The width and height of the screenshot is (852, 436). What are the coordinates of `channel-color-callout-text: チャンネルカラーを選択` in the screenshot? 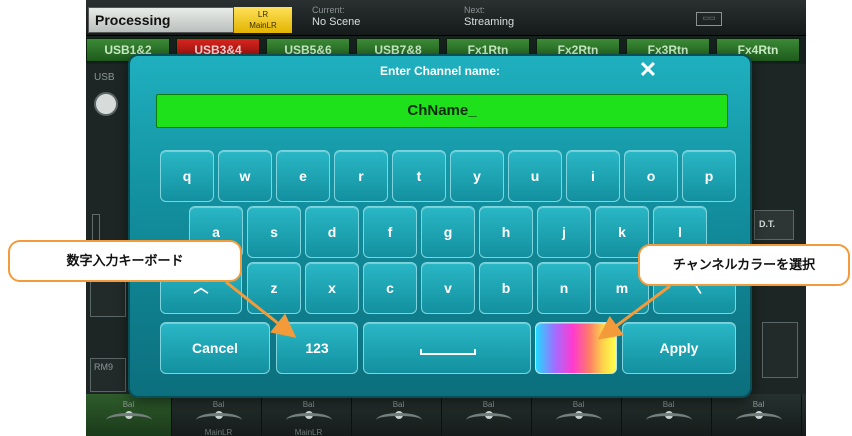 It's located at (744, 264).